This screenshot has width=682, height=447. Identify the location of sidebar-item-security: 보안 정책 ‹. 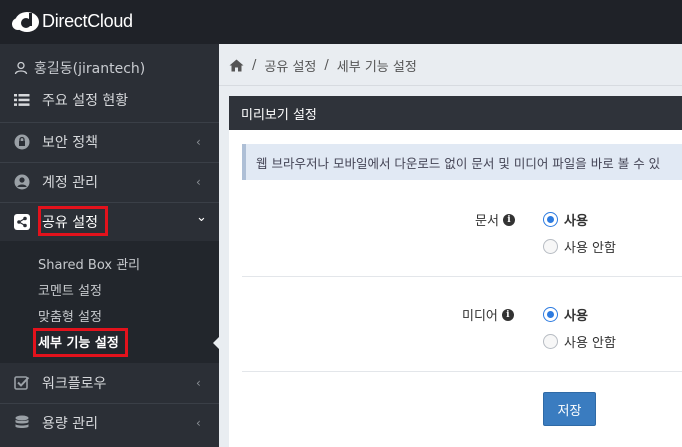
(109, 142).